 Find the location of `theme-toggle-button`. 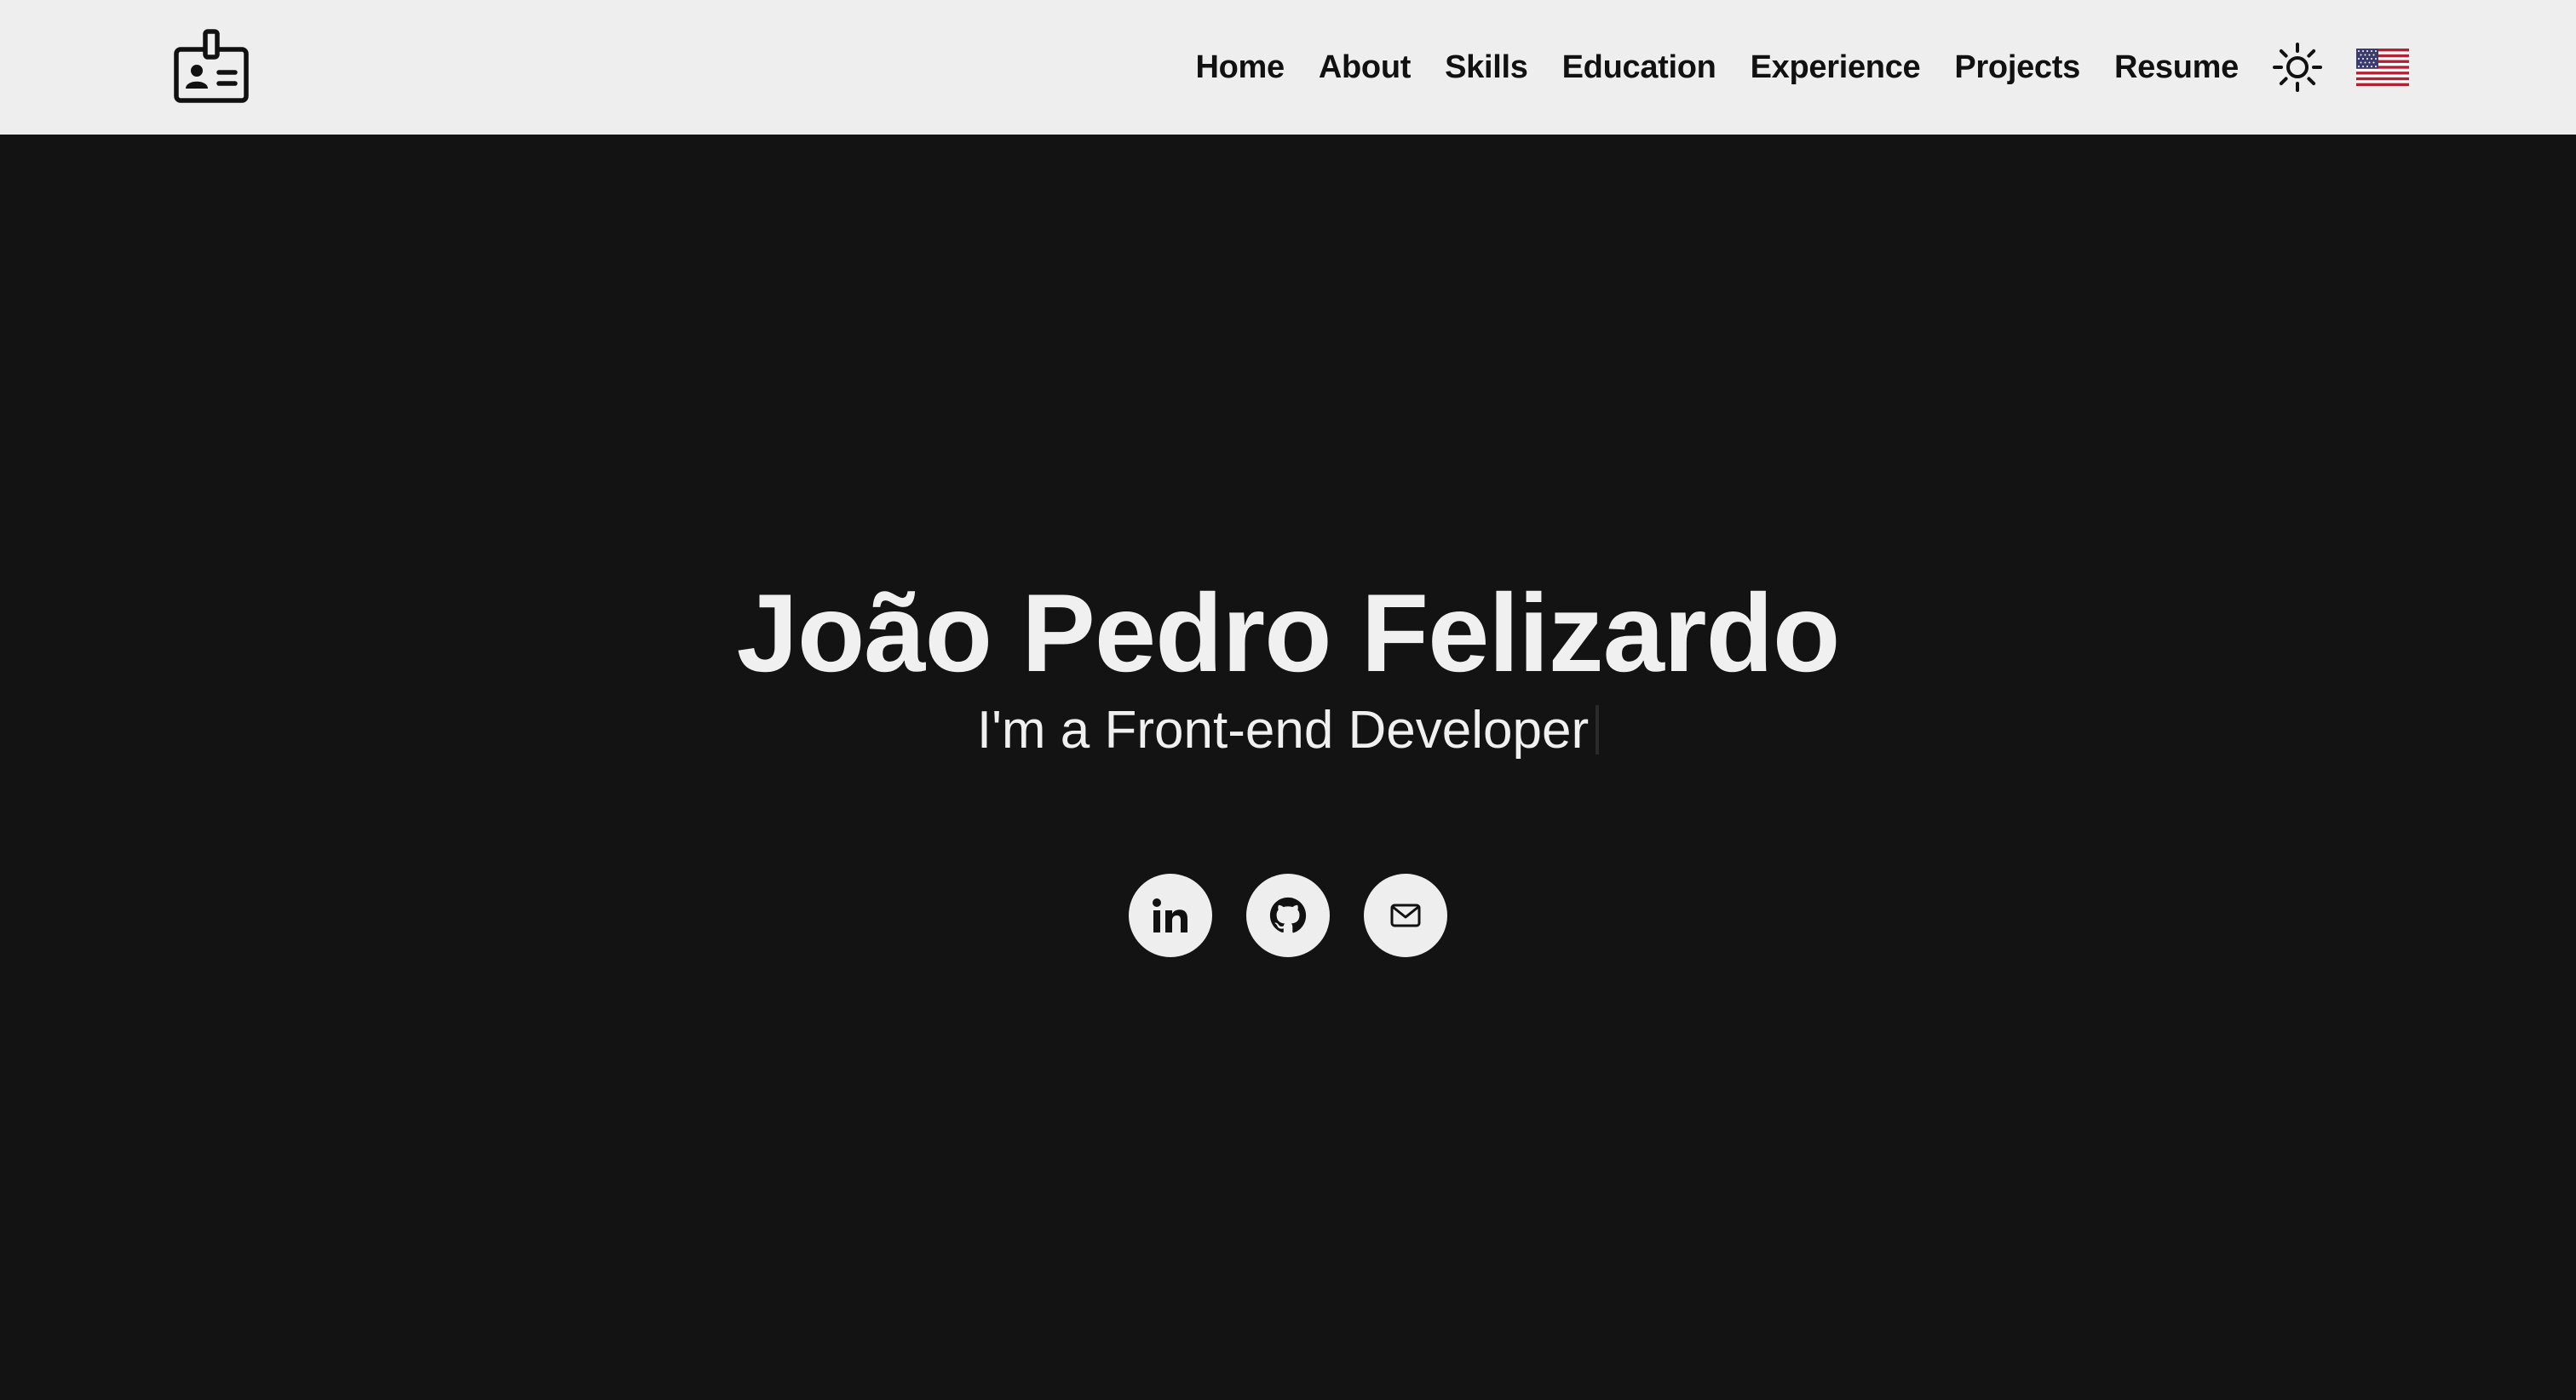

theme-toggle-button is located at coordinates (2297, 67).